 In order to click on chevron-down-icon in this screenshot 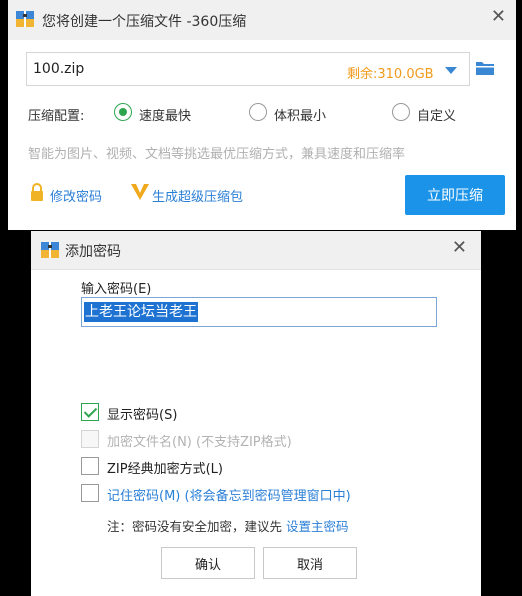, I will do `click(451, 70)`.